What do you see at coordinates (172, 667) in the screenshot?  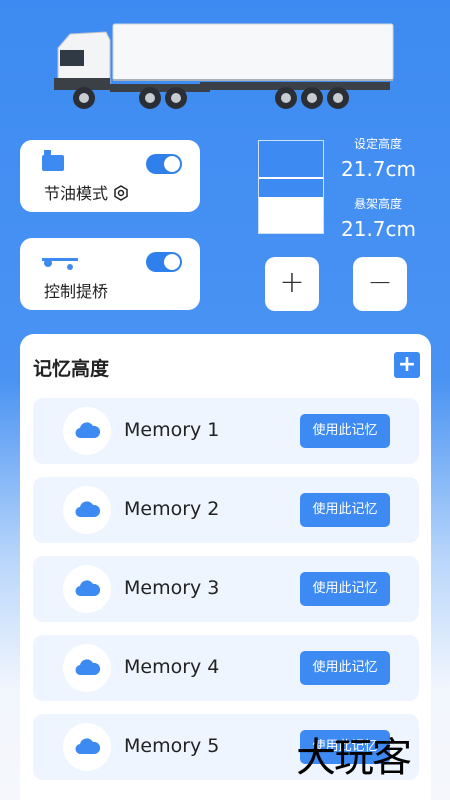 I see `memory-name: Memory 4` at bounding box center [172, 667].